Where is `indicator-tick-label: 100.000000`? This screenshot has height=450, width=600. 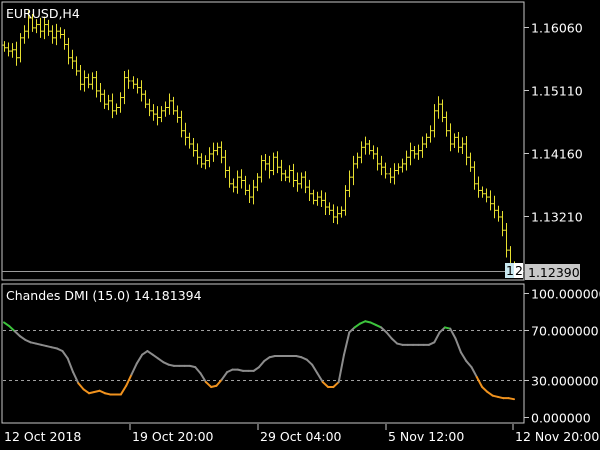 indicator-tick-label: 100.000000 is located at coordinates (565, 294).